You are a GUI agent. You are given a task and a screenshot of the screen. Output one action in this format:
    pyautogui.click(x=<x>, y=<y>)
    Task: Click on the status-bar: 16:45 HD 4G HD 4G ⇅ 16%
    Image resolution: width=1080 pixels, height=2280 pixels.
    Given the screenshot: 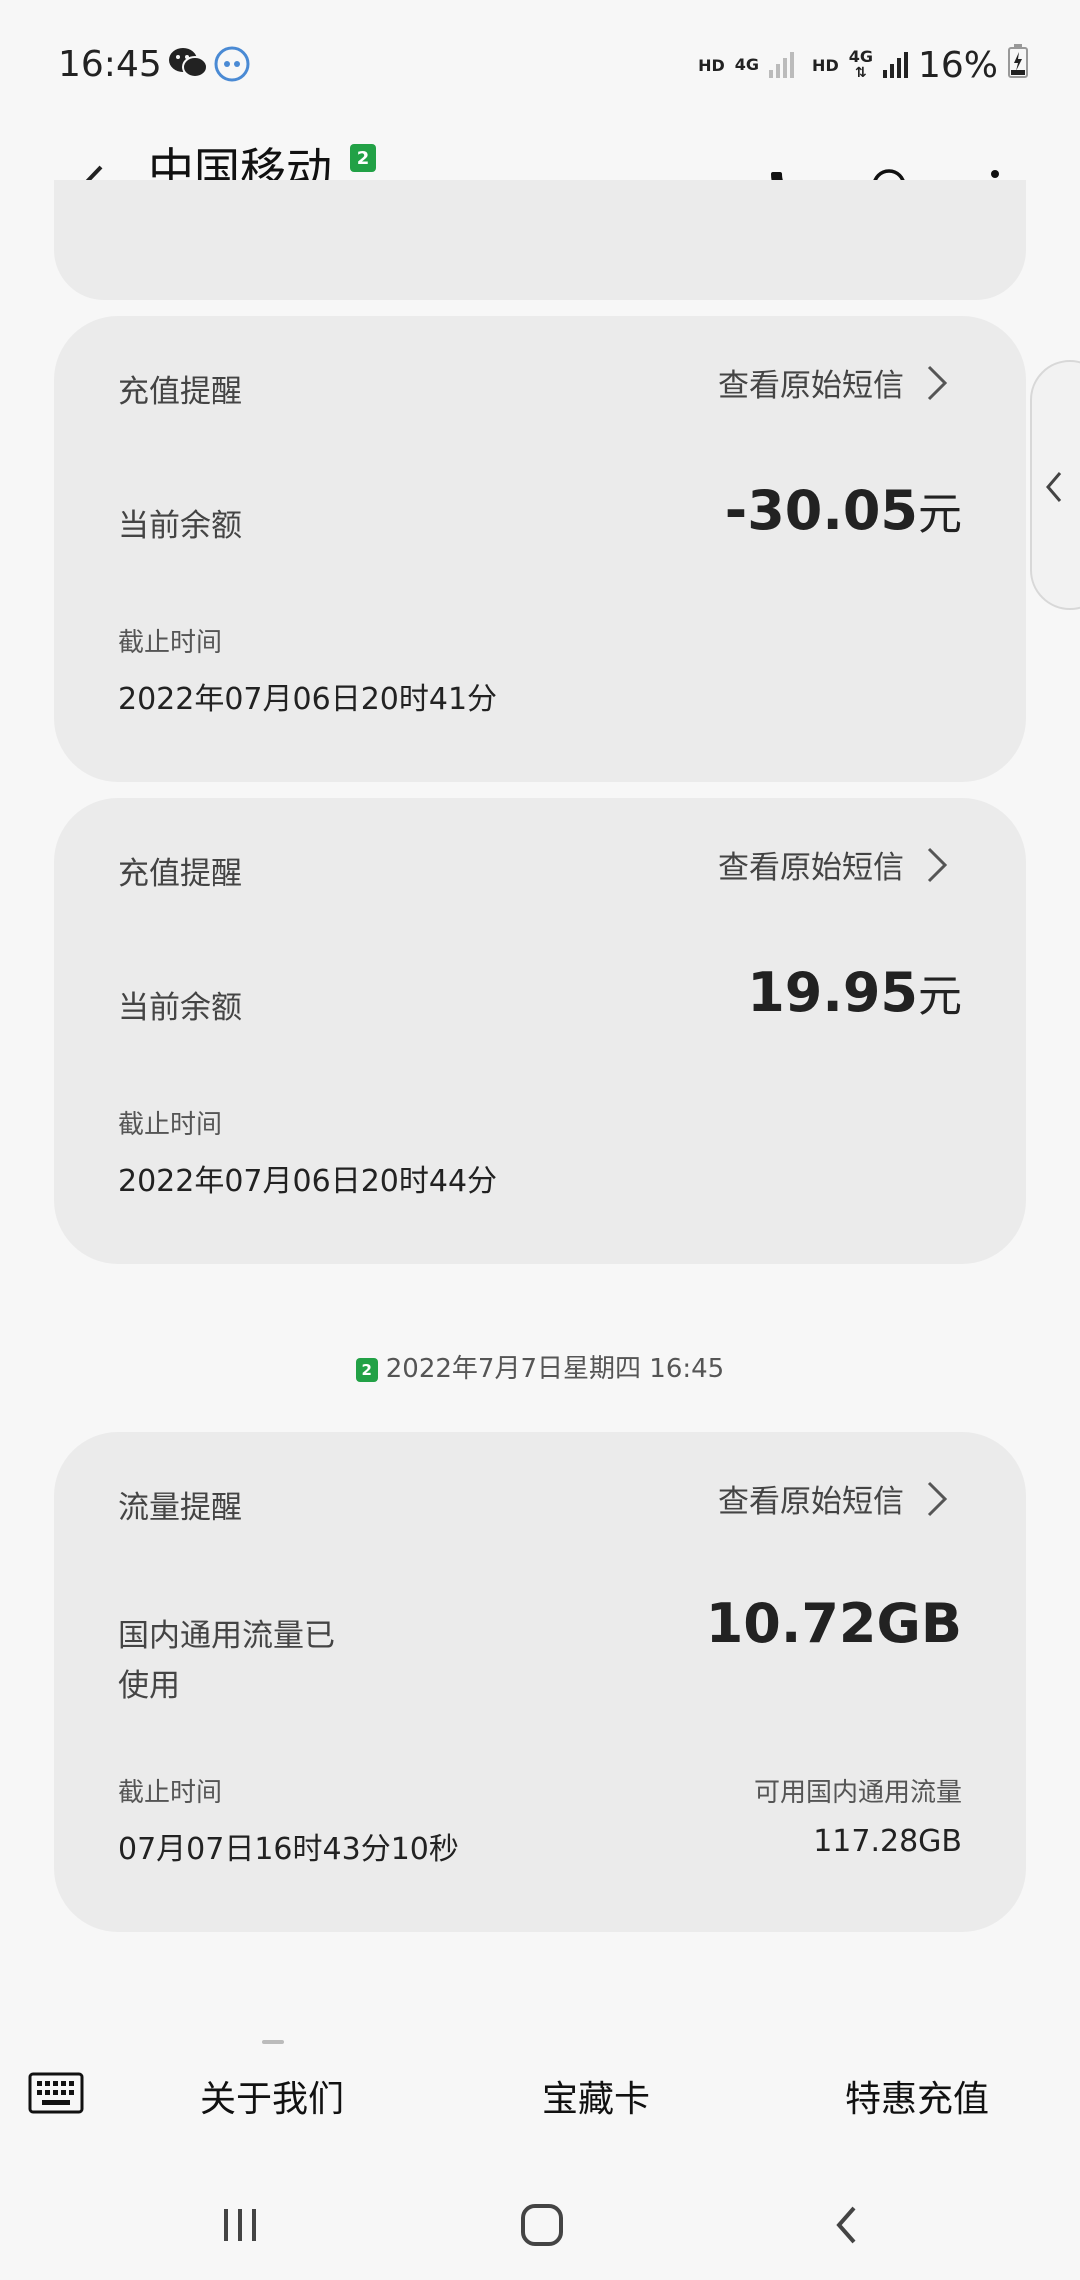 What is the action you would take?
    pyautogui.click(x=540, y=65)
    